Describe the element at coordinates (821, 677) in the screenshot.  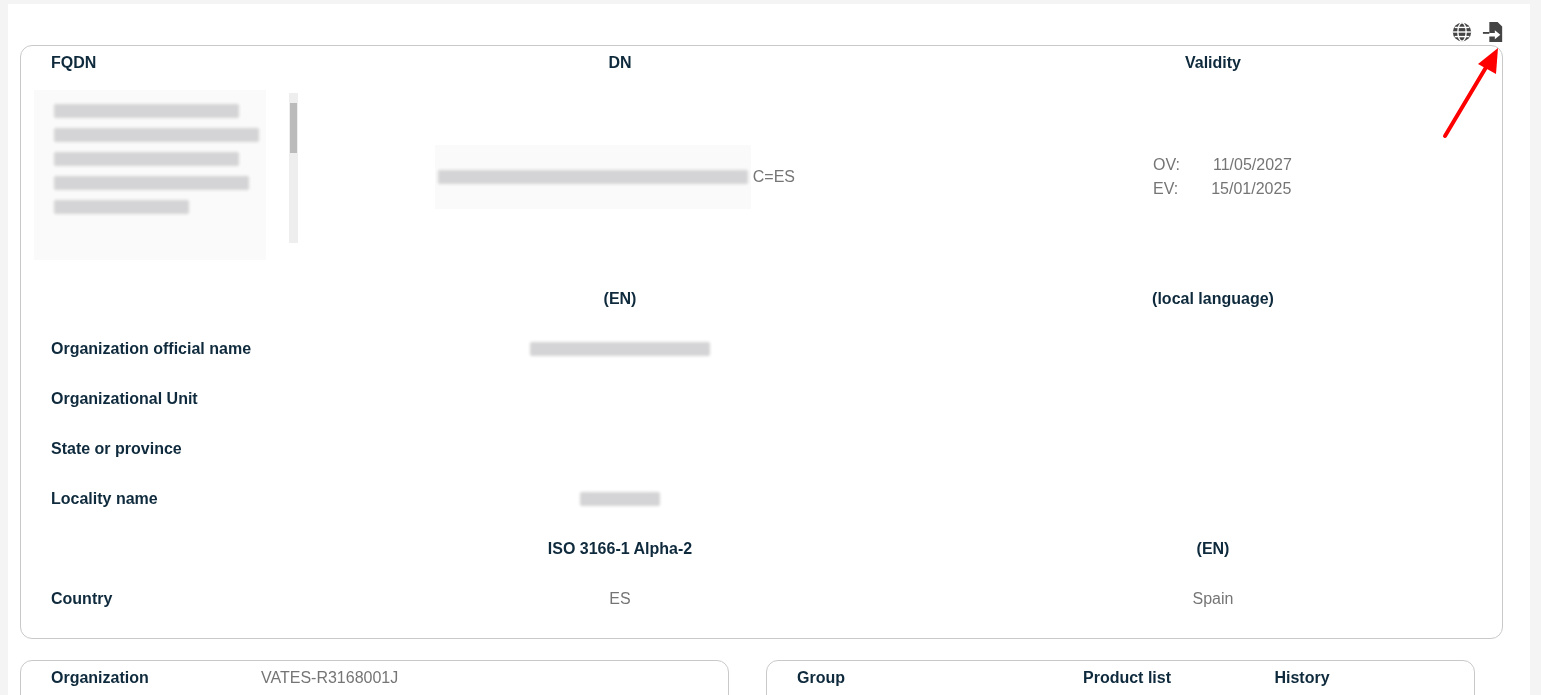
I see `column-header: Group` at that location.